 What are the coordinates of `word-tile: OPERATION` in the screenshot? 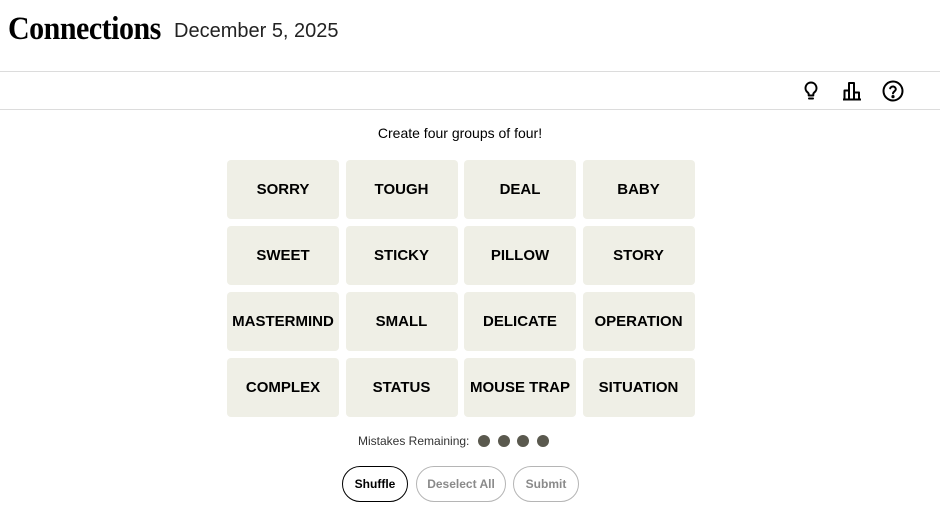 It's located at (638, 321).